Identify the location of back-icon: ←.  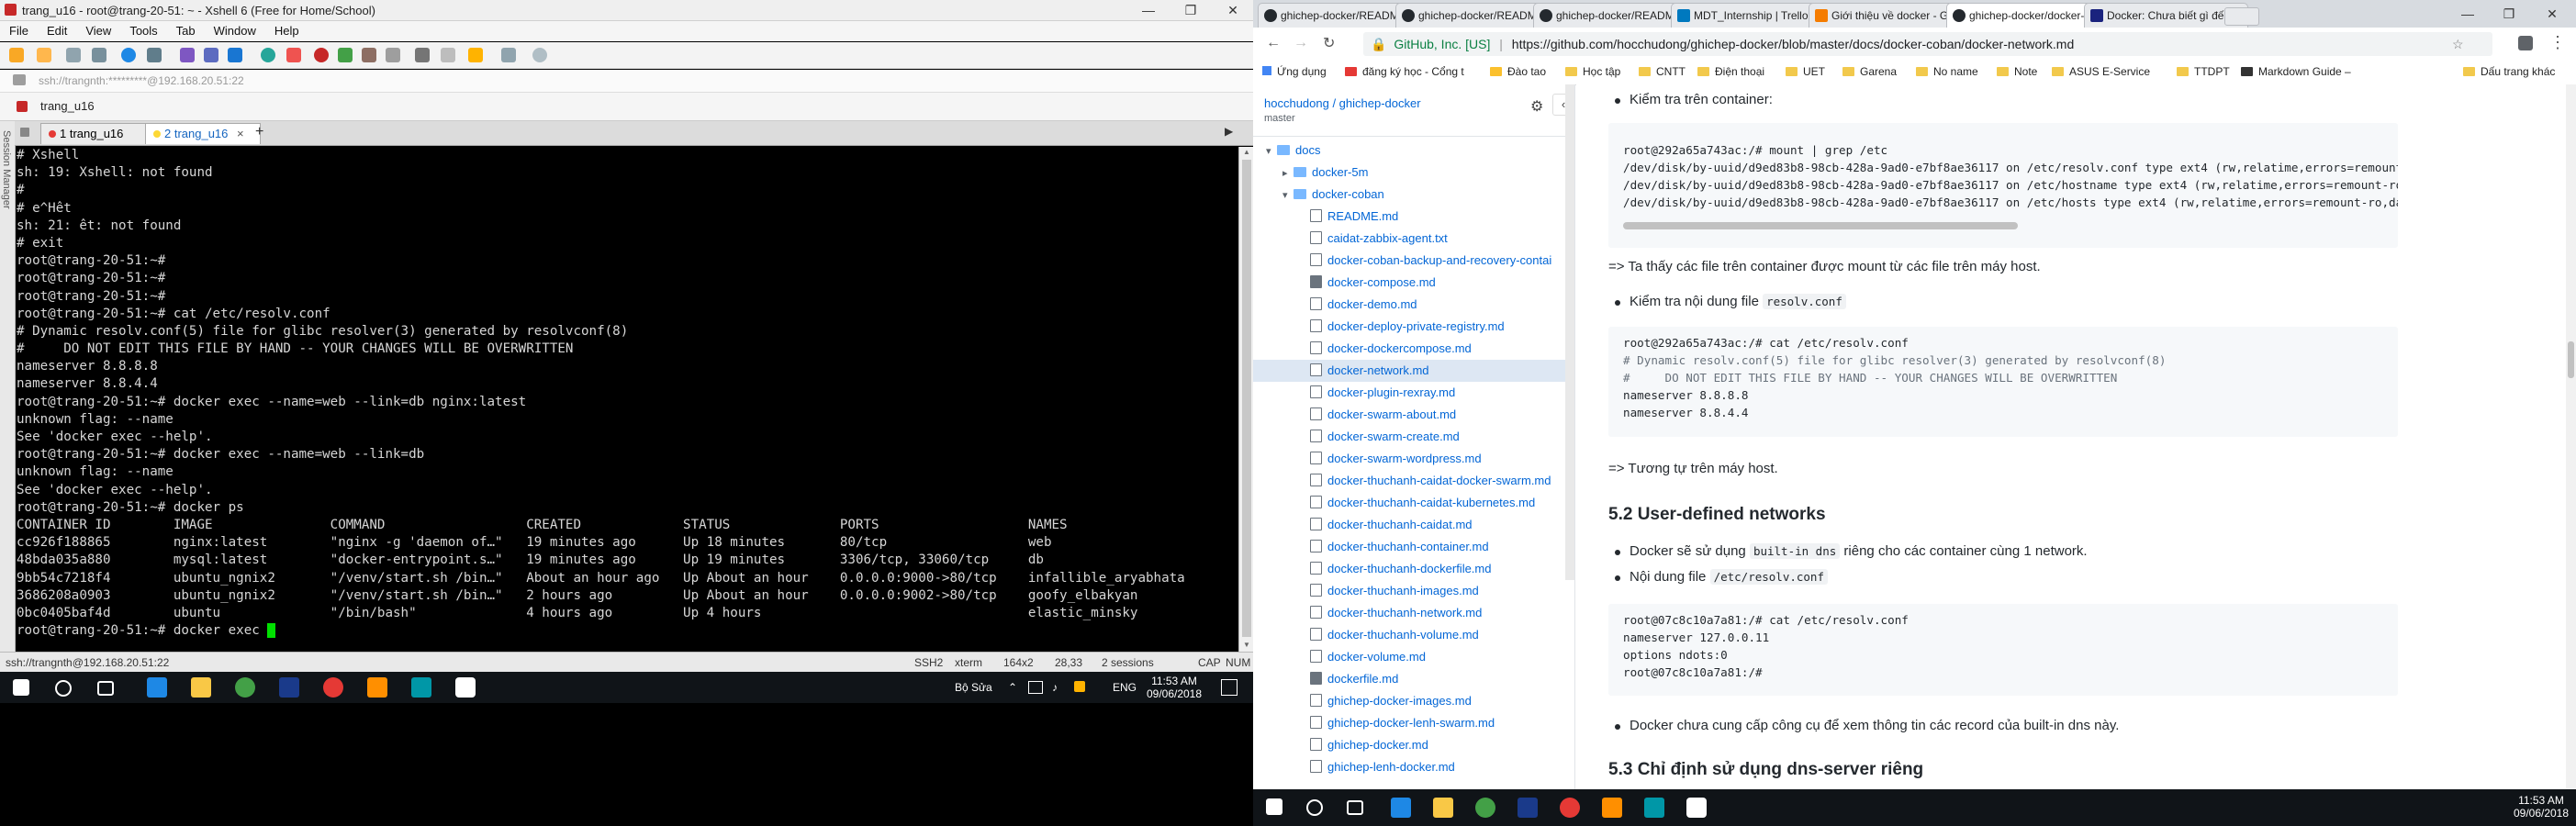
(1273, 43).